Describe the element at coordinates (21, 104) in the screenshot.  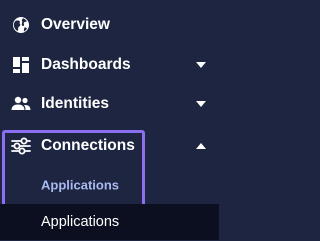
I see `users-icon` at that location.